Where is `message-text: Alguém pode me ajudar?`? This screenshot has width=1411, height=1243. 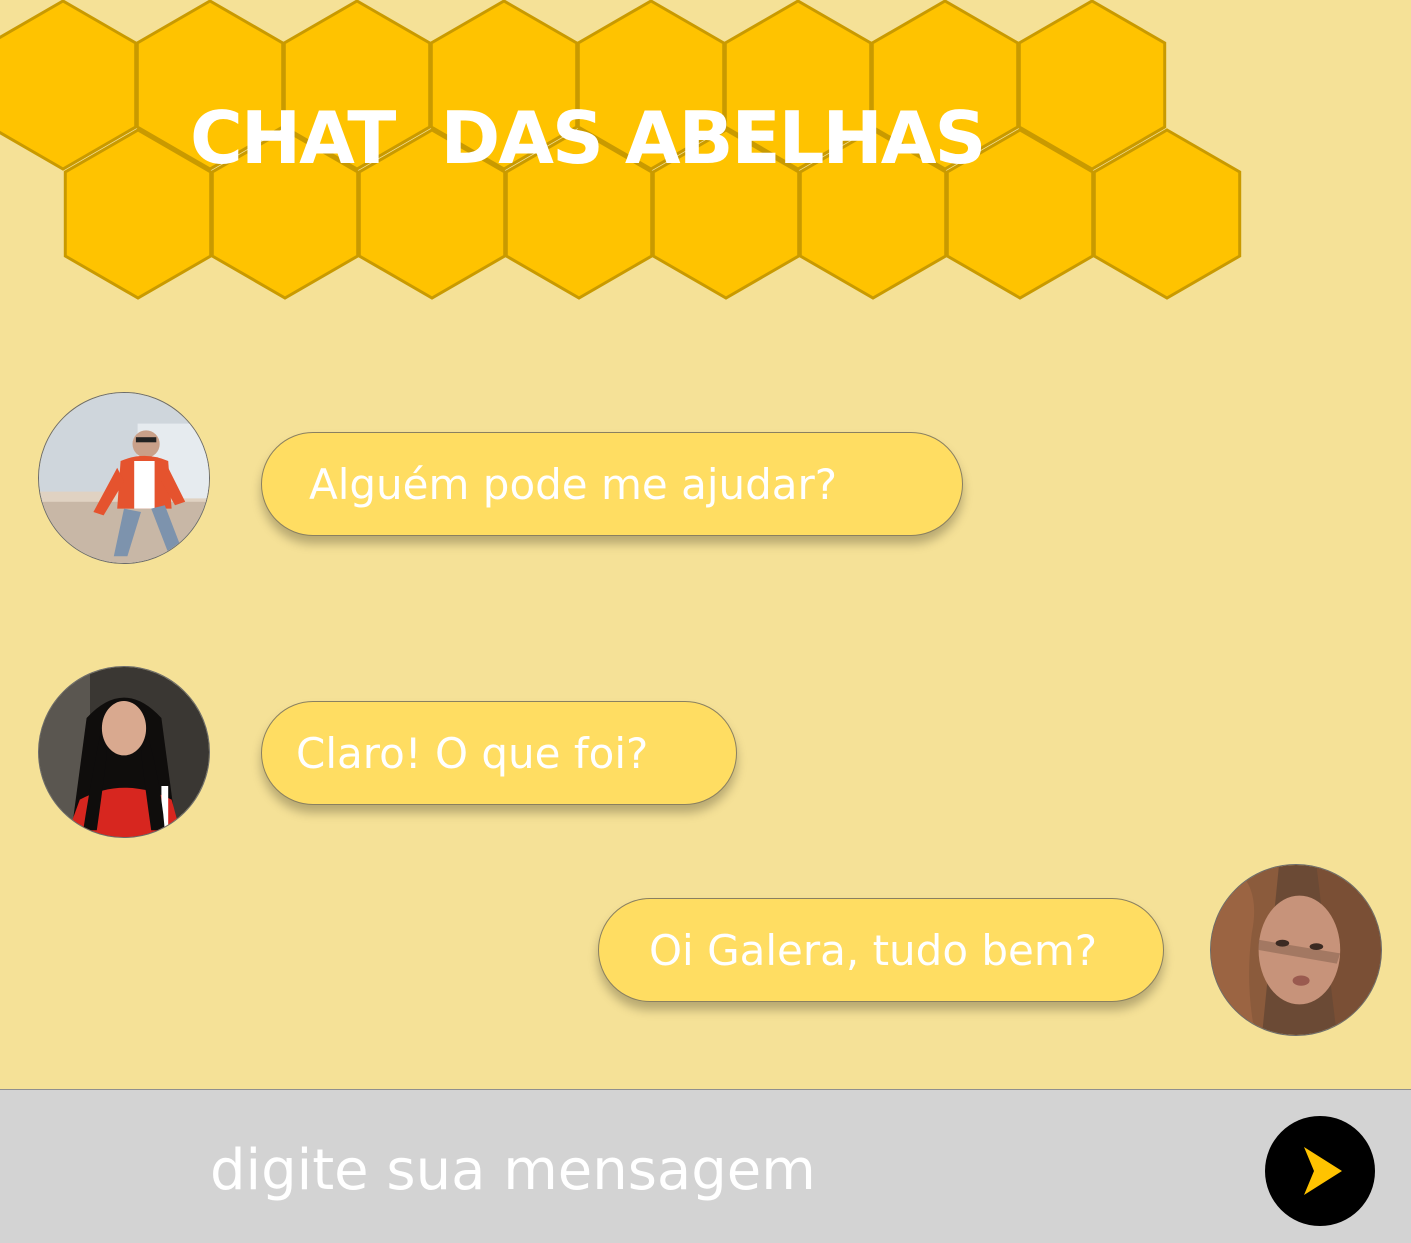
message-text: Alguém pode me ajudar? is located at coordinates (573, 484).